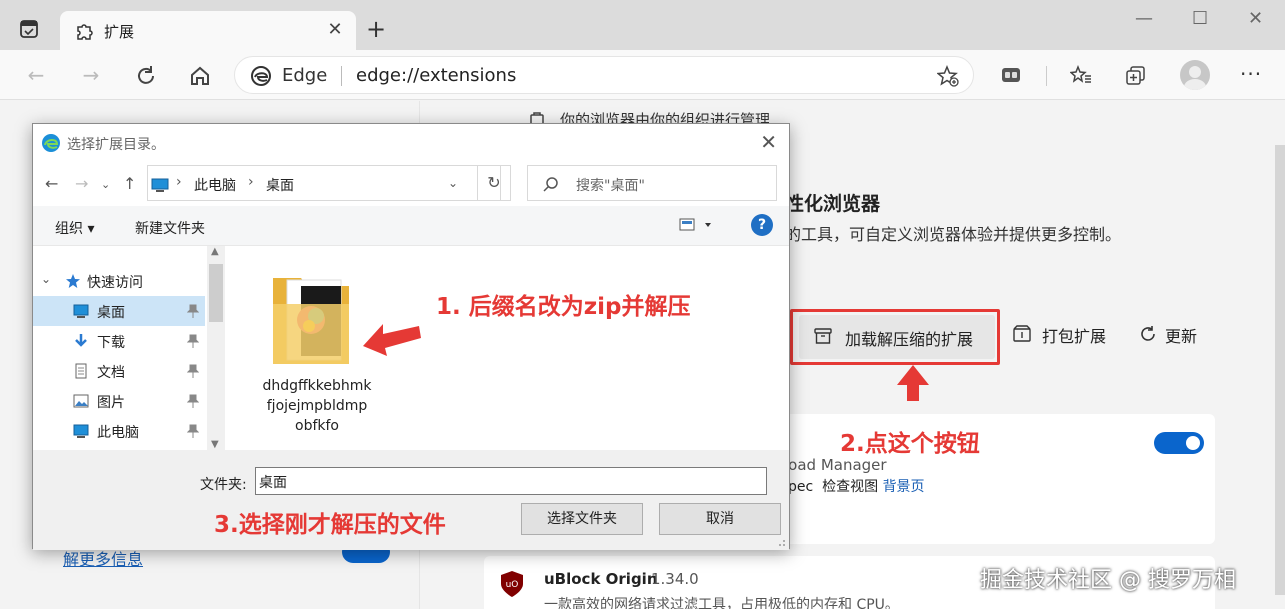 This screenshot has width=1285, height=609. I want to click on ublock-name: uBlock Origin, so click(601, 579).